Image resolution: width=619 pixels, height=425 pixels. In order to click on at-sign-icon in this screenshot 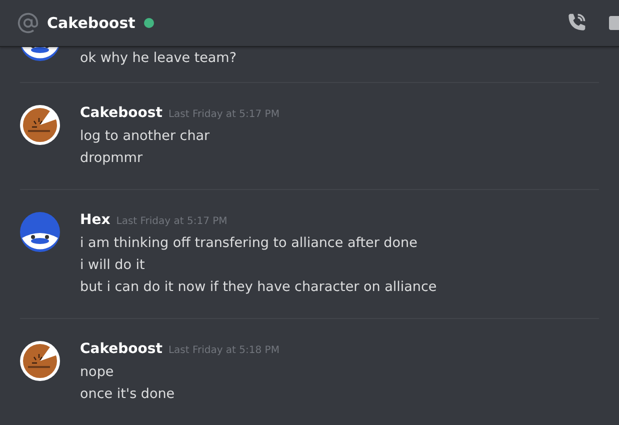, I will do `click(28, 23)`.